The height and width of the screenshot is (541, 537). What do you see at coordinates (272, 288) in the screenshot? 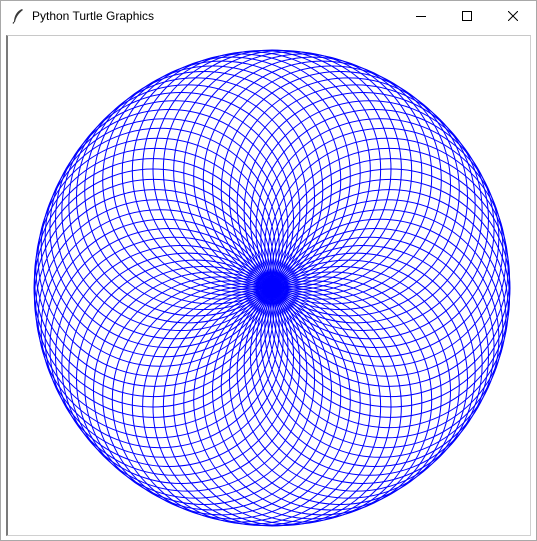
I see `center-blob` at bounding box center [272, 288].